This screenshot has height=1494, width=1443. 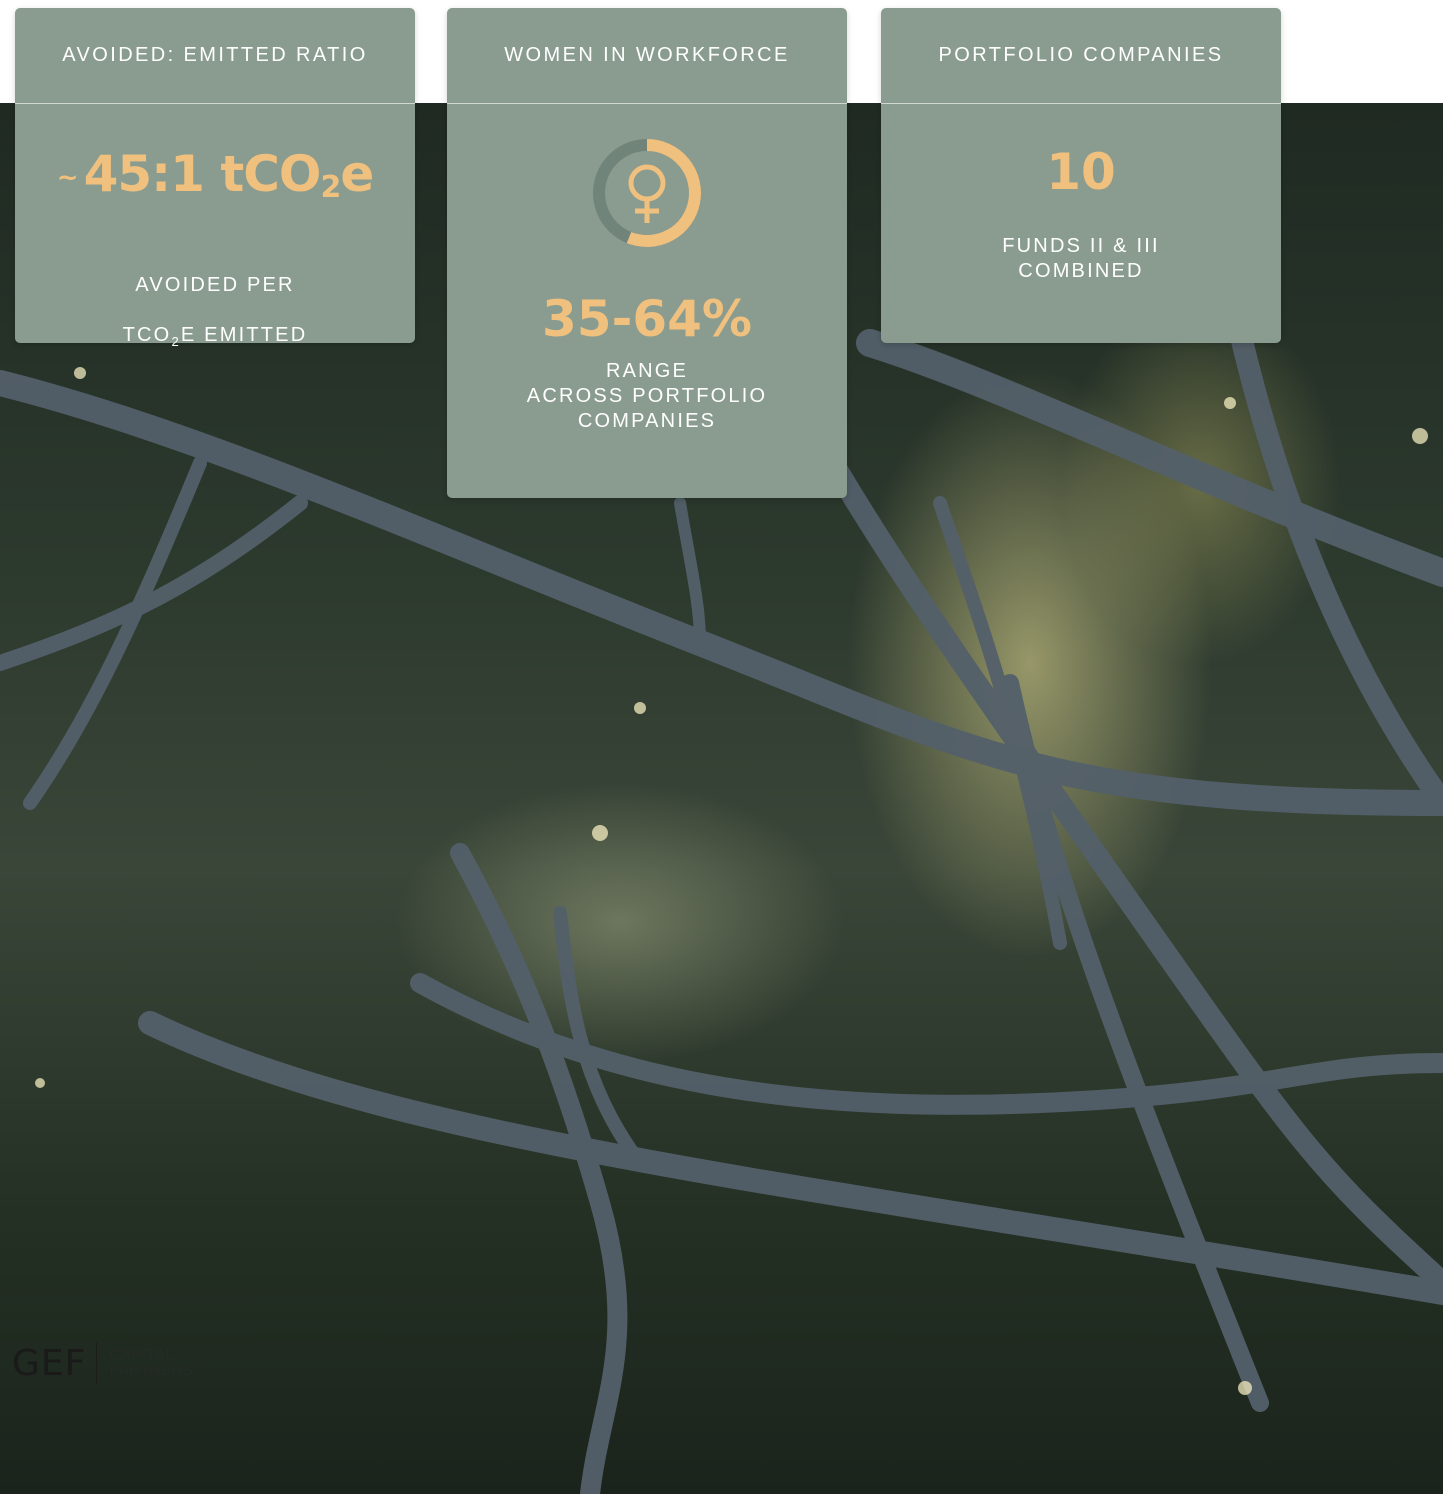 What do you see at coordinates (1081, 258) in the screenshot?
I see `portfolio-count-caption: FUNDS II & III COMBINED` at bounding box center [1081, 258].